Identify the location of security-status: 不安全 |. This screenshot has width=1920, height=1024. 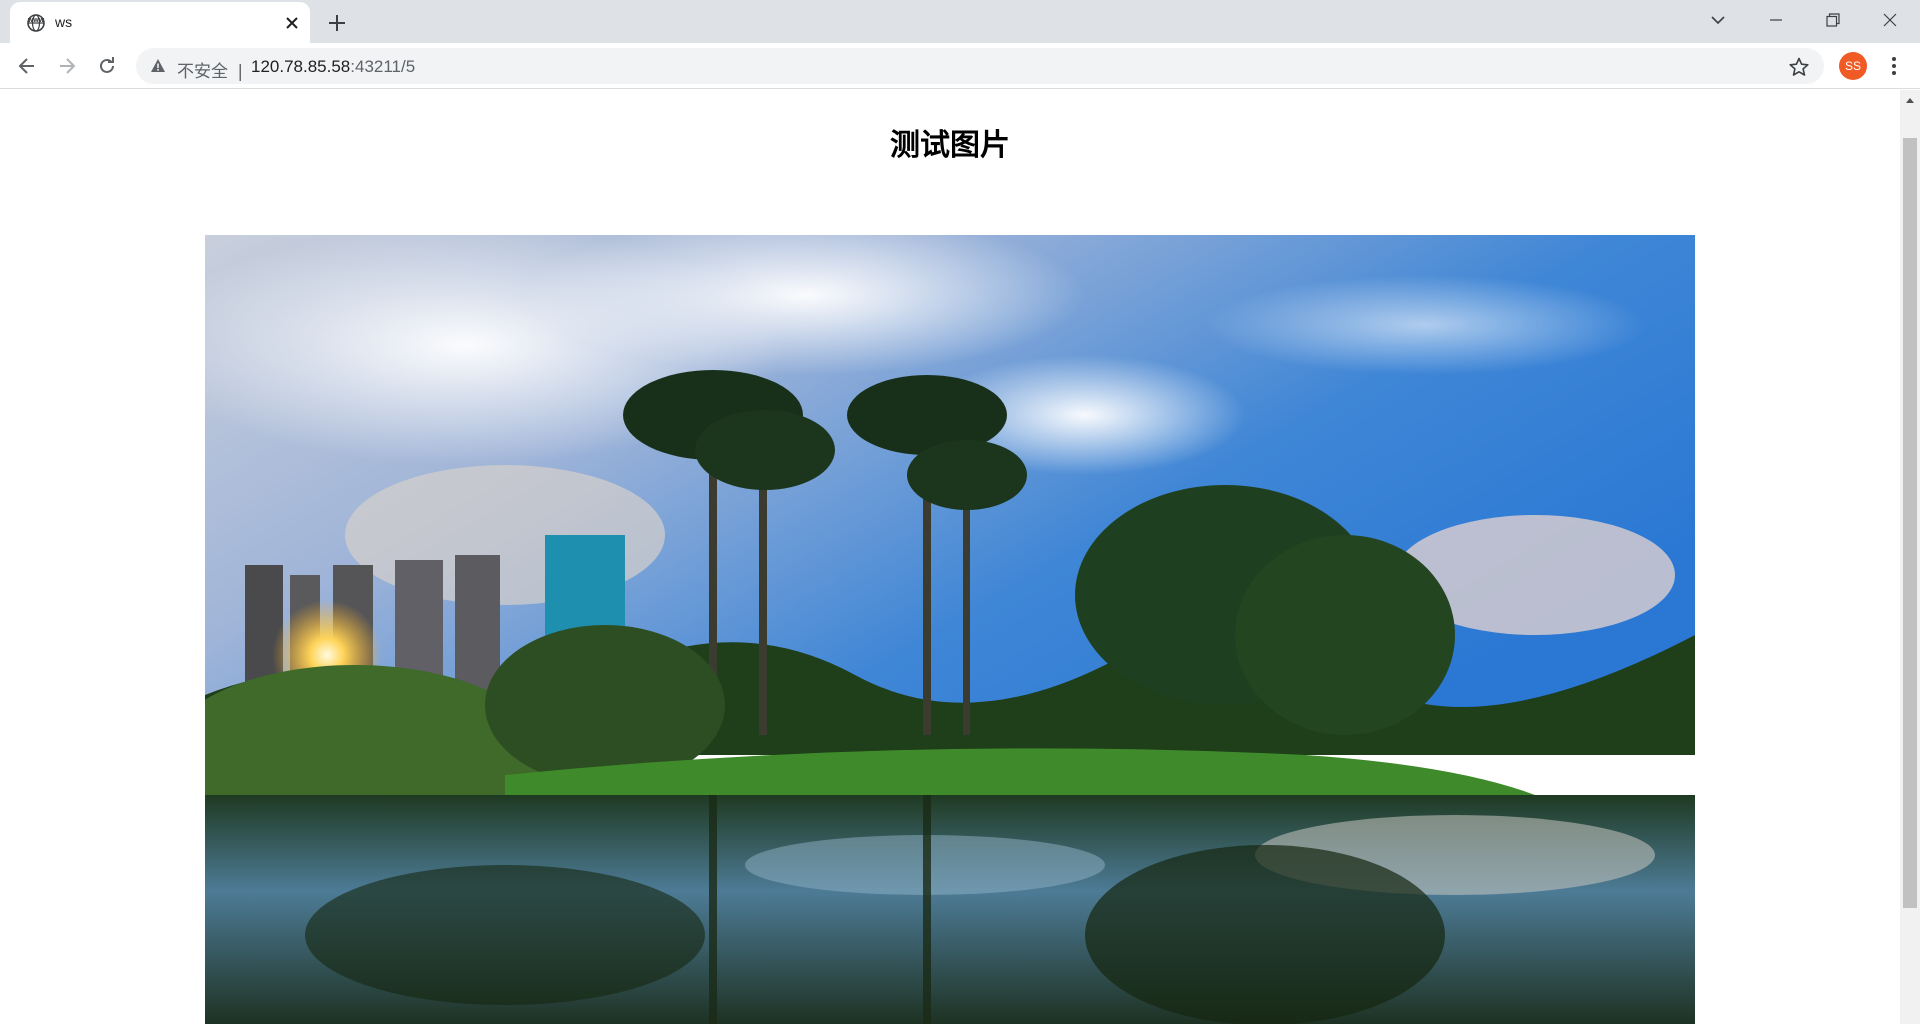
(210, 69).